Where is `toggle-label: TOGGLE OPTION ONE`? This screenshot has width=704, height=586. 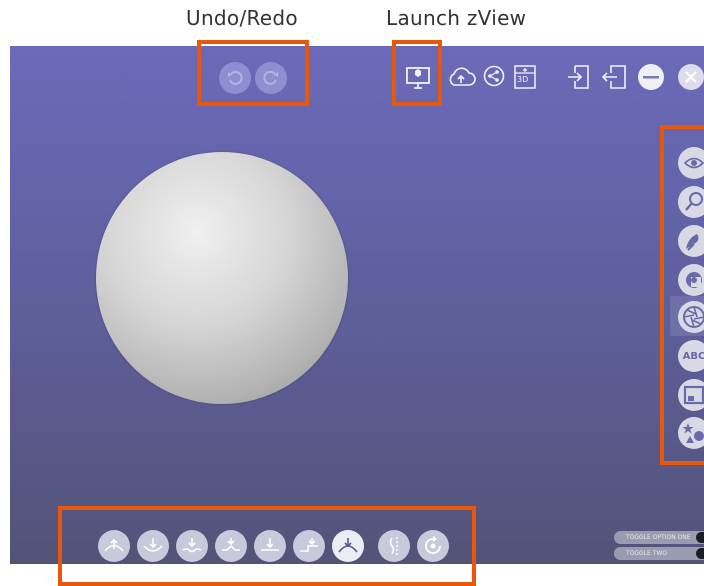 toggle-label: TOGGLE OPTION ONE is located at coordinates (658, 537).